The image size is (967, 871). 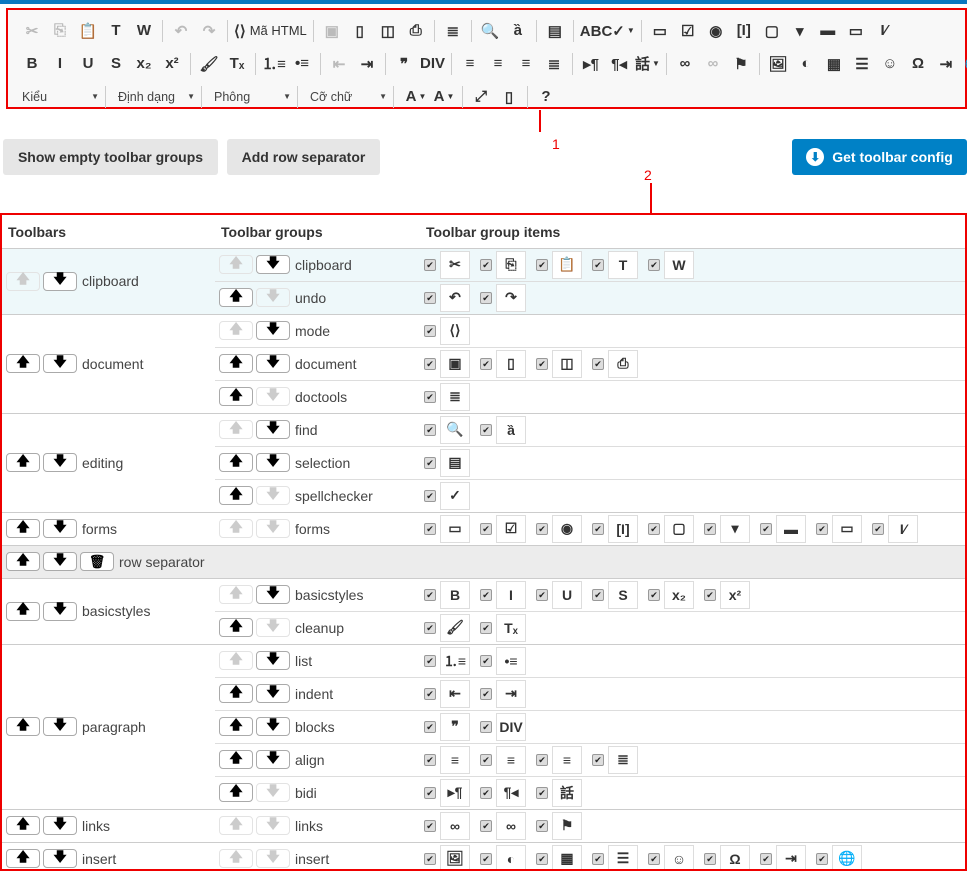 What do you see at coordinates (741, 64) in the screenshot?
I see `anchor-button: ⚑` at bounding box center [741, 64].